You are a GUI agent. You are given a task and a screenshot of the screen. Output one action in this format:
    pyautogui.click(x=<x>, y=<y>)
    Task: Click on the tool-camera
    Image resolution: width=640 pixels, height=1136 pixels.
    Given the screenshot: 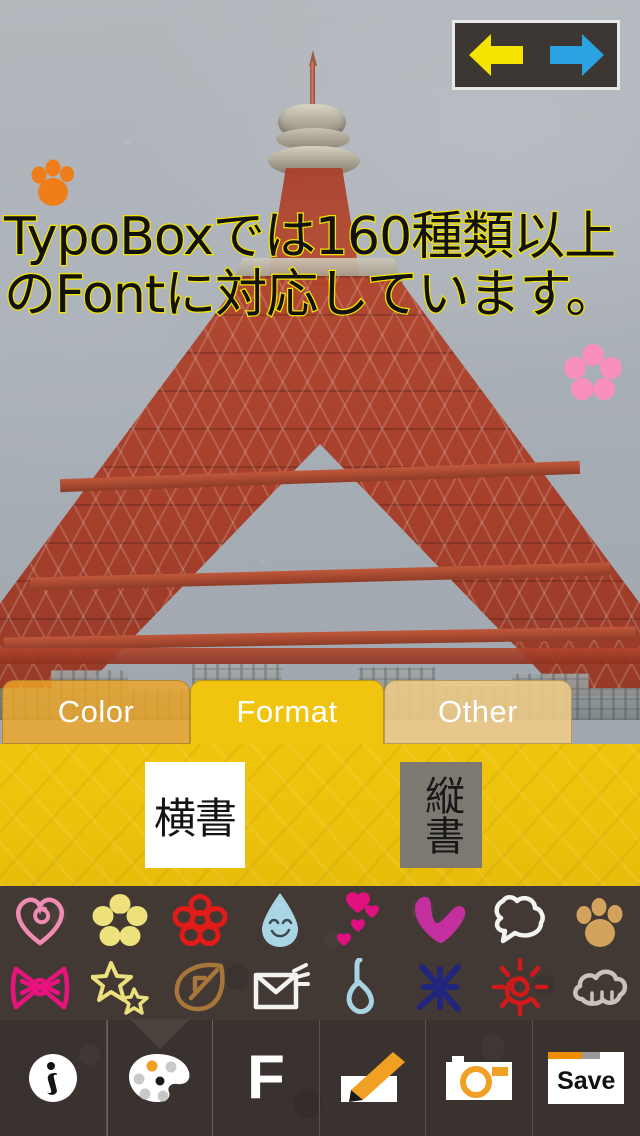 What is the action you would take?
    pyautogui.click(x=479, y=1078)
    